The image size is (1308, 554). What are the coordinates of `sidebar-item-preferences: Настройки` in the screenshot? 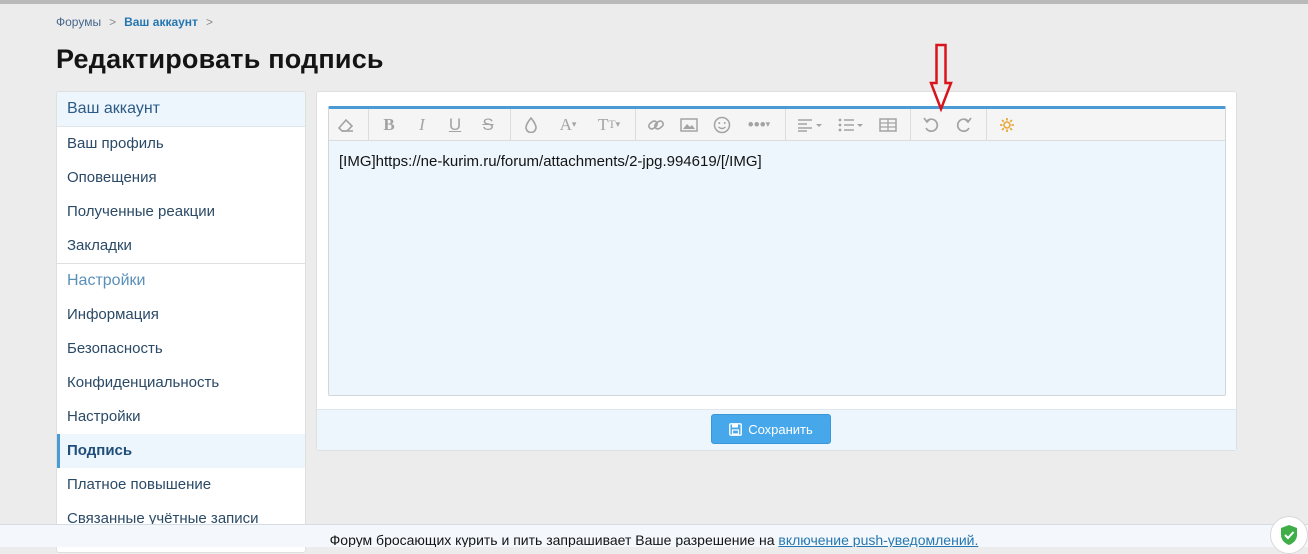 It's located at (181, 417).